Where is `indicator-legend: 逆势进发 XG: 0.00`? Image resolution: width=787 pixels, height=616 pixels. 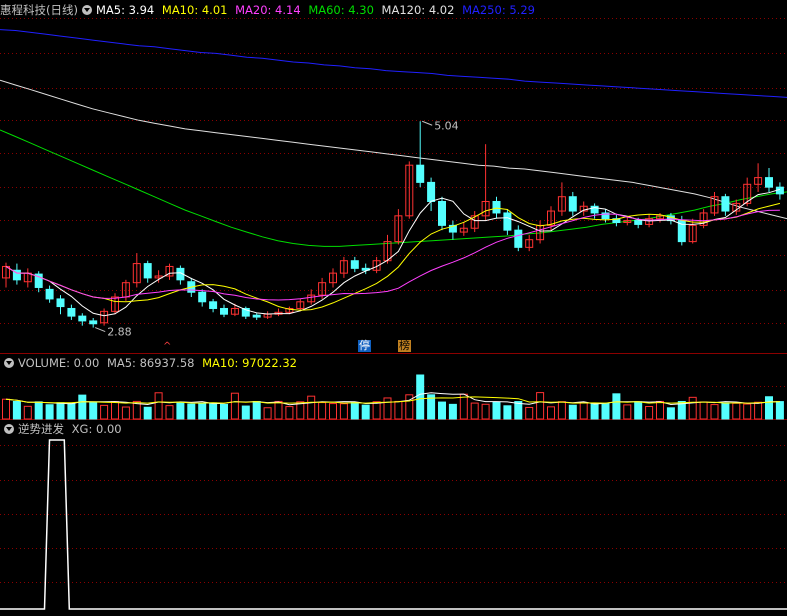 indicator-legend: 逆势进发 XG: 0.00 is located at coordinates (63, 429).